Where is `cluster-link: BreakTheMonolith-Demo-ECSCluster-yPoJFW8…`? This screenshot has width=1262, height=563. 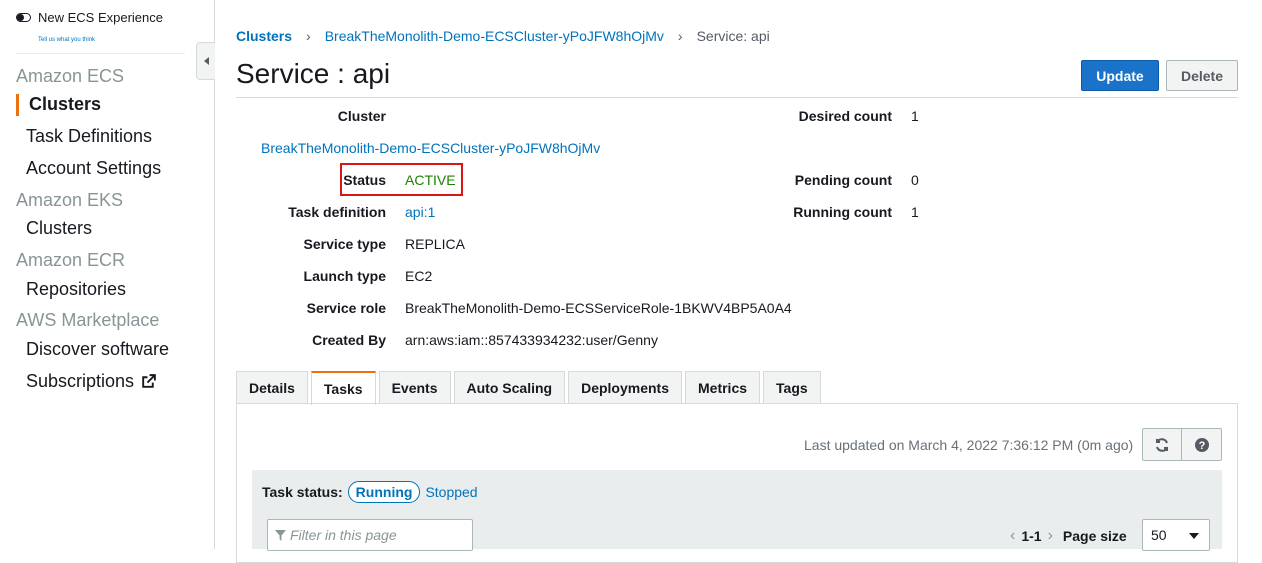
cluster-link: BreakTheMonolith-Demo-ECSCluster-yPoJFW8… is located at coordinates (430, 148).